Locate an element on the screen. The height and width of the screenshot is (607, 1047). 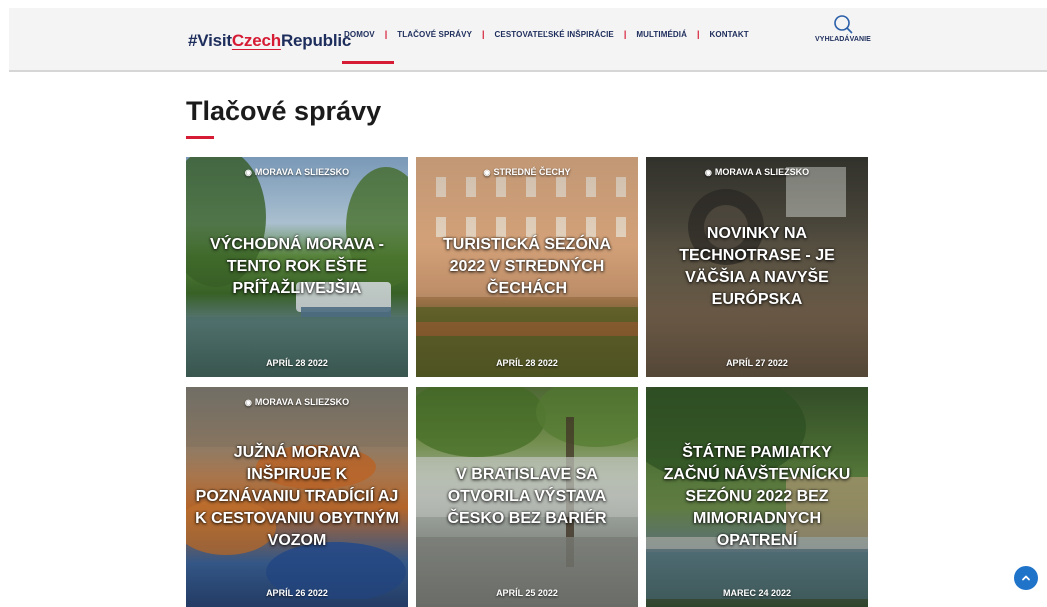
search-label: VYHĽADÁVANIE is located at coordinates (843, 39).